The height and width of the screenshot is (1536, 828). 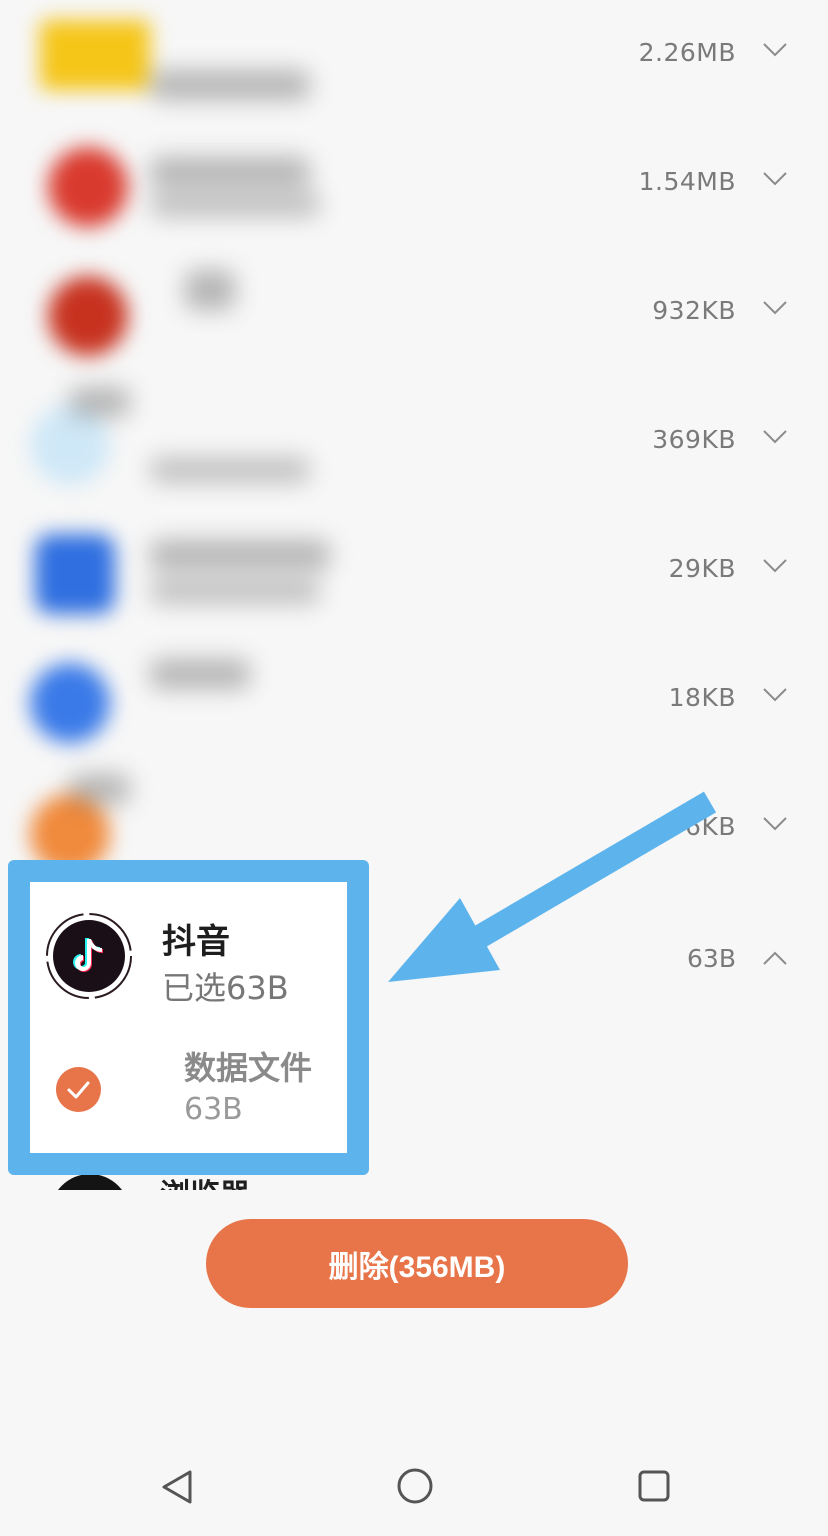 I want to click on app-row: 369KB, so click(x=414, y=451).